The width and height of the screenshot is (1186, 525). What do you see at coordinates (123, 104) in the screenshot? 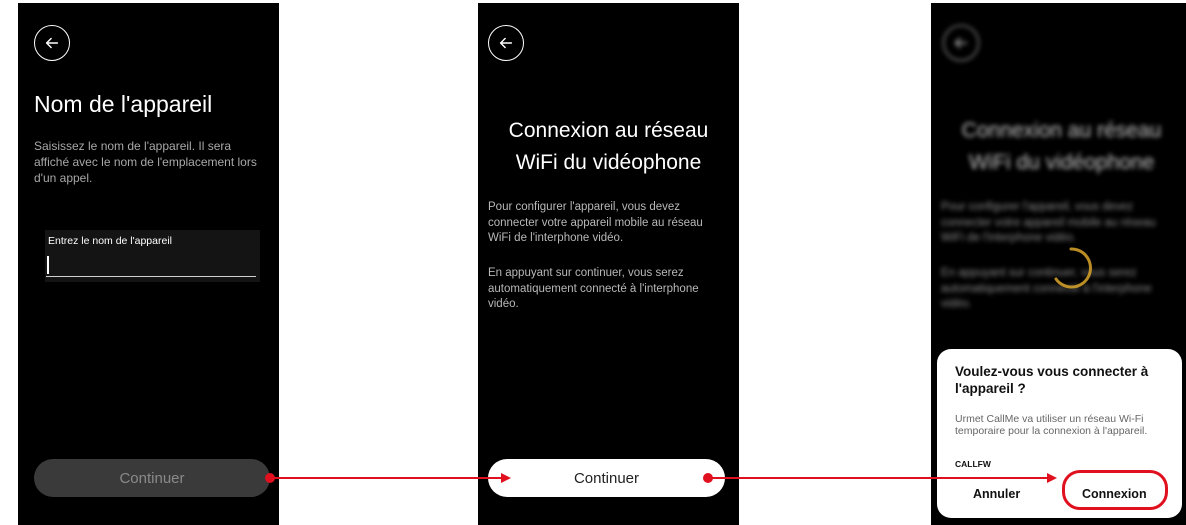
I see `page-title: Nom de l'appareil` at bounding box center [123, 104].